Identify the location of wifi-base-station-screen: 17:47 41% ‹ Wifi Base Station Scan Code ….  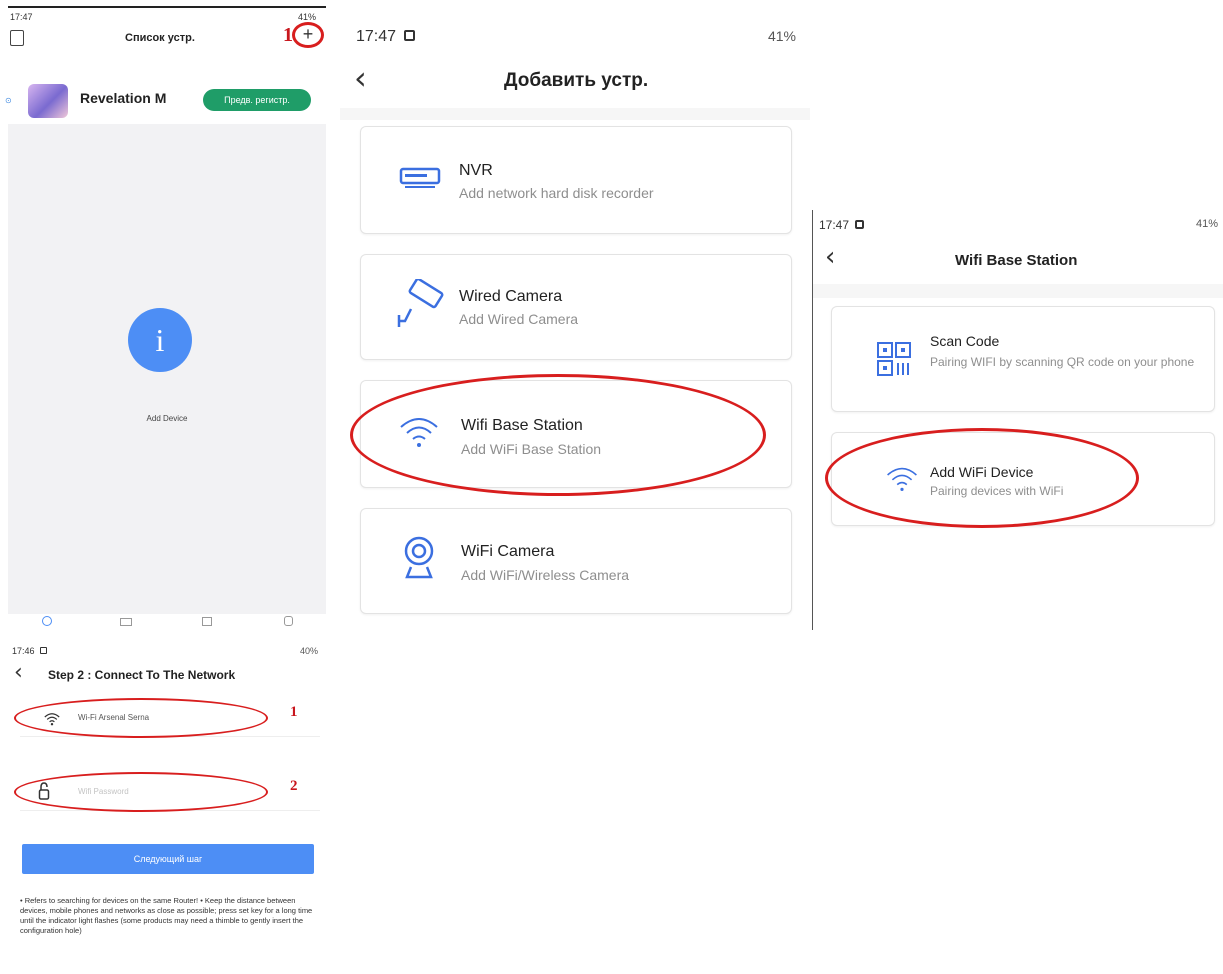
(1017, 420).